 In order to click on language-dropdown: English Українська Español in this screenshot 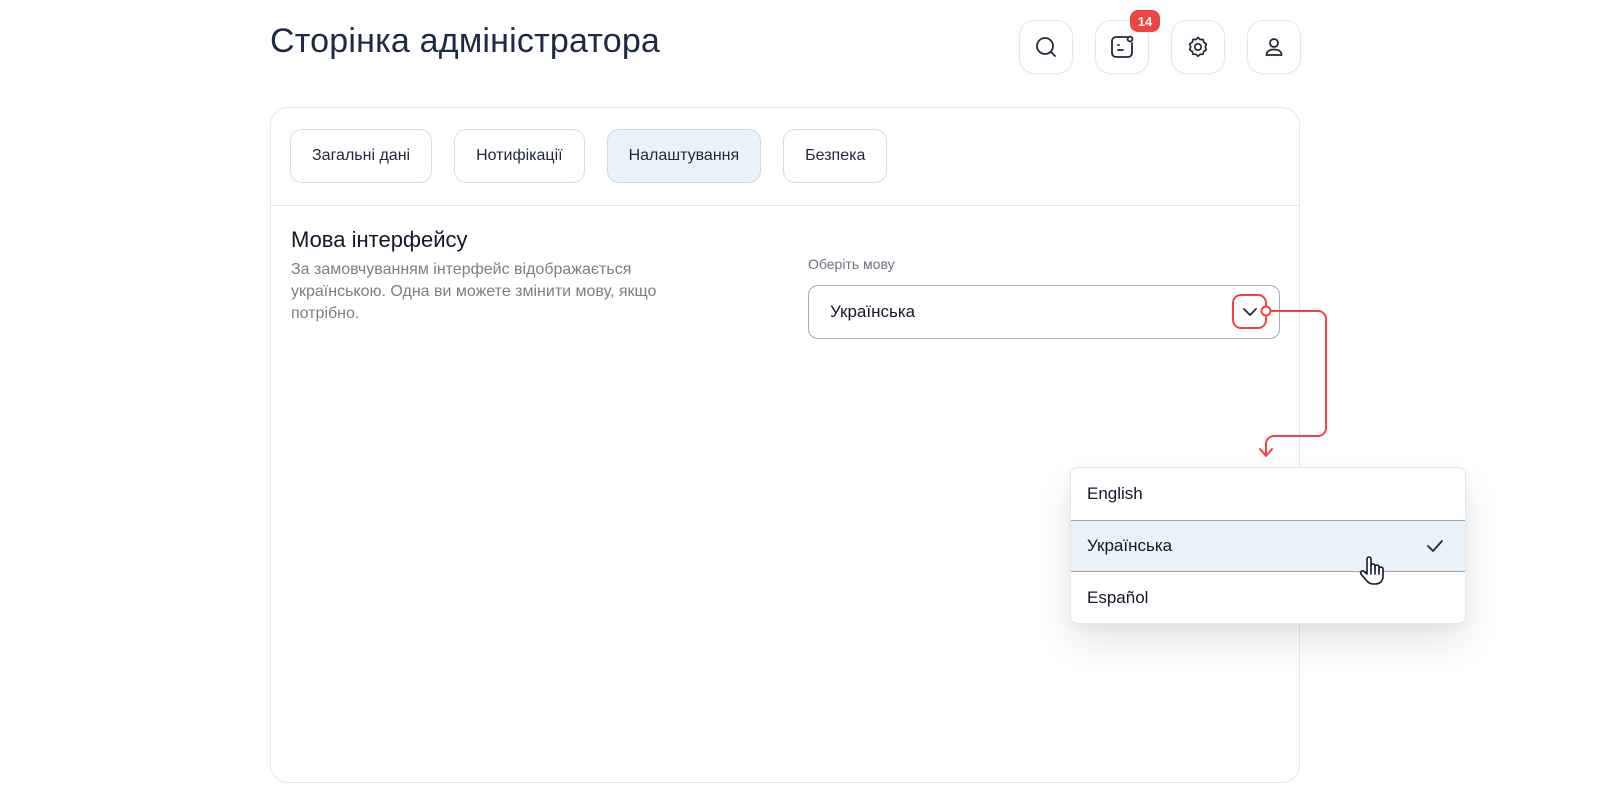, I will do `click(1268, 545)`.